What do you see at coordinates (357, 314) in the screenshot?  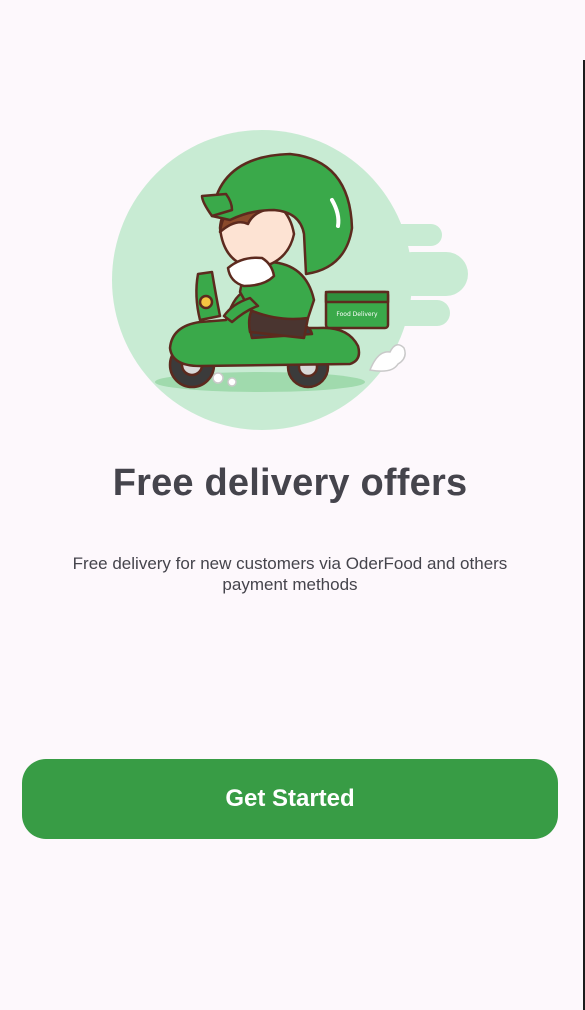 I see `box-label: Food Delivery` at bounding box center [357, 314].